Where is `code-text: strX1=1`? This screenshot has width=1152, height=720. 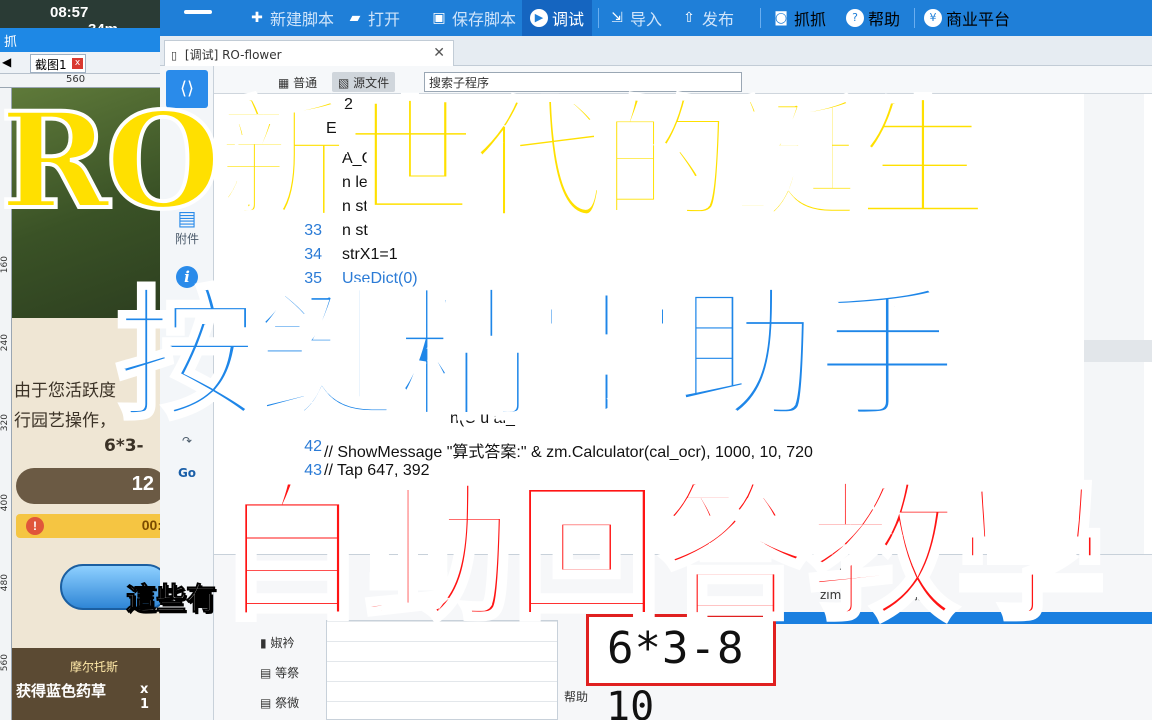 code-text: strX1=1 is located at coordinates (370, 254).